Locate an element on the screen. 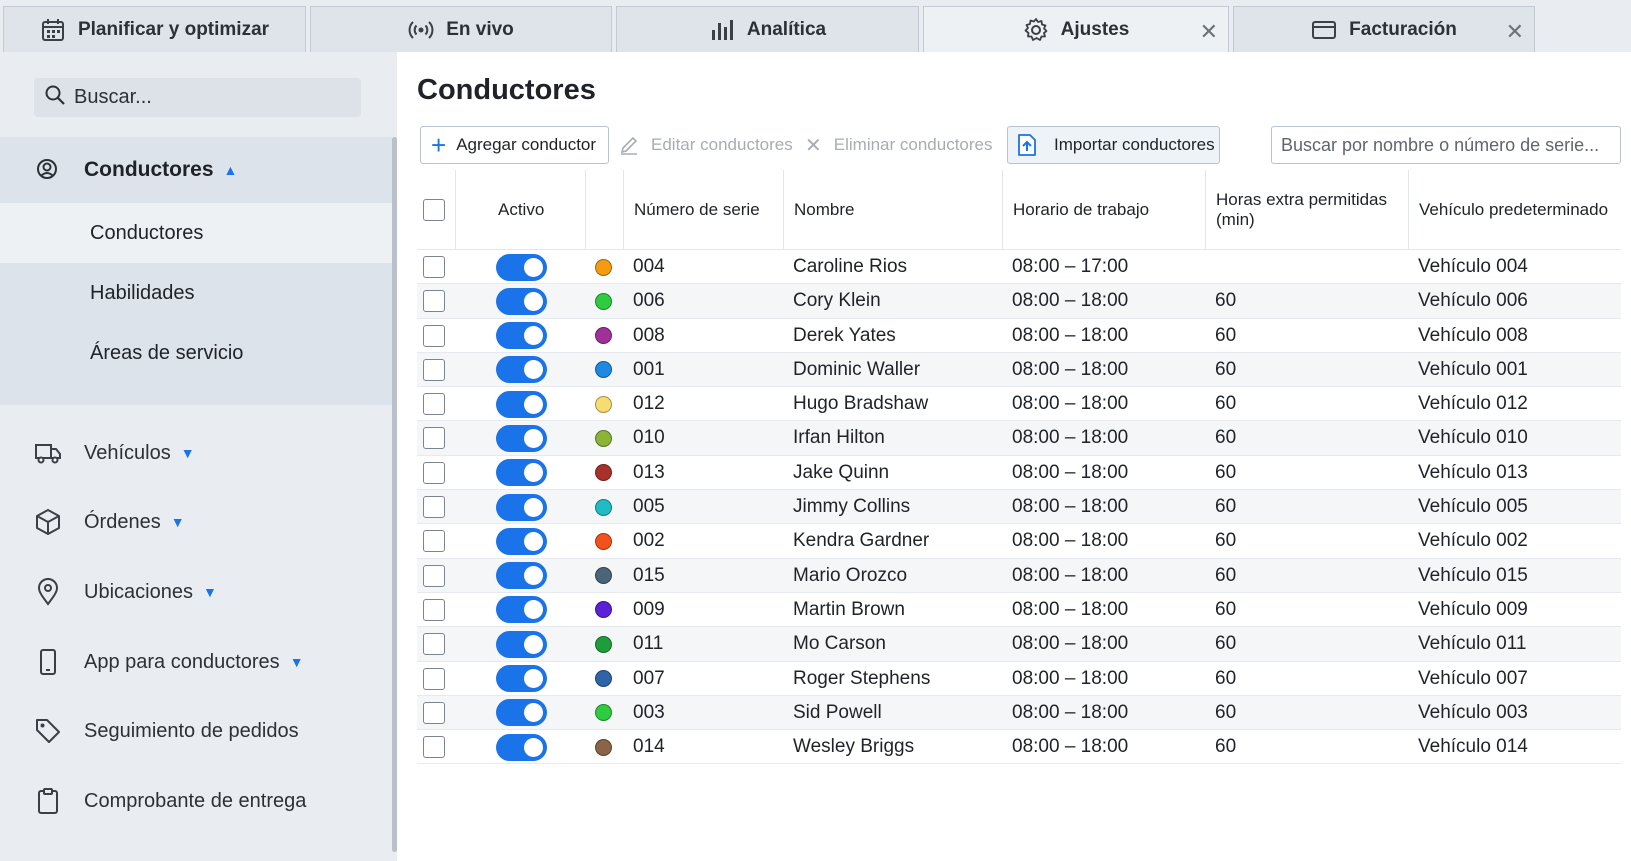 The image size is (1631, 861). import-drivers-button: Importar conductores is located at coordinates (1113, 145).